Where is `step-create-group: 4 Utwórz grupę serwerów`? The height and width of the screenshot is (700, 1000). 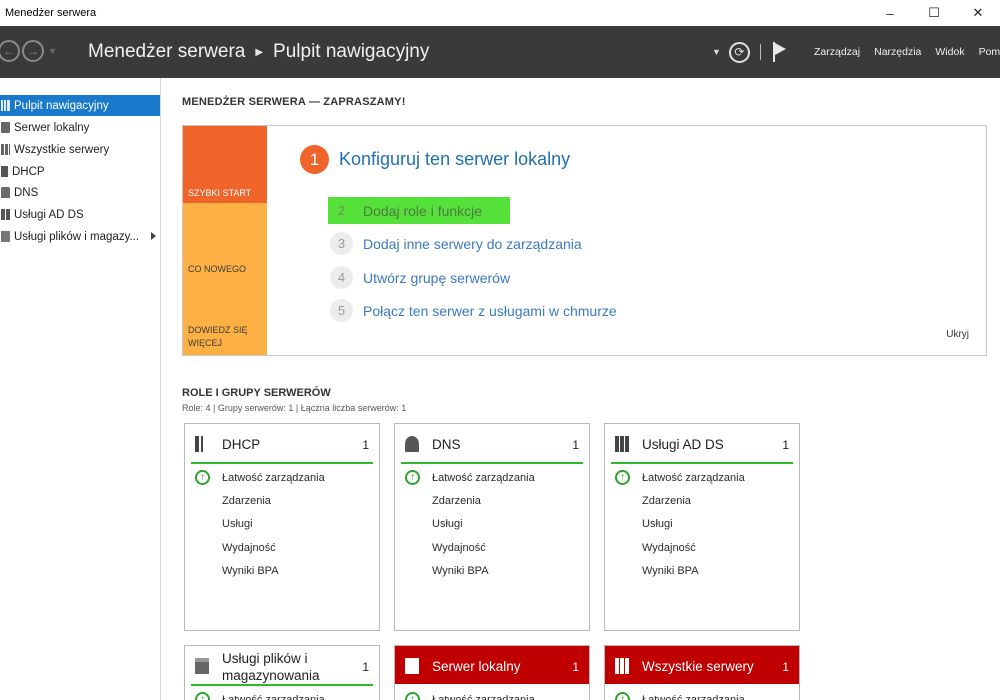
step-create-group: 4 Utwórz grupę serwerów is located at coordinates (419, 277).